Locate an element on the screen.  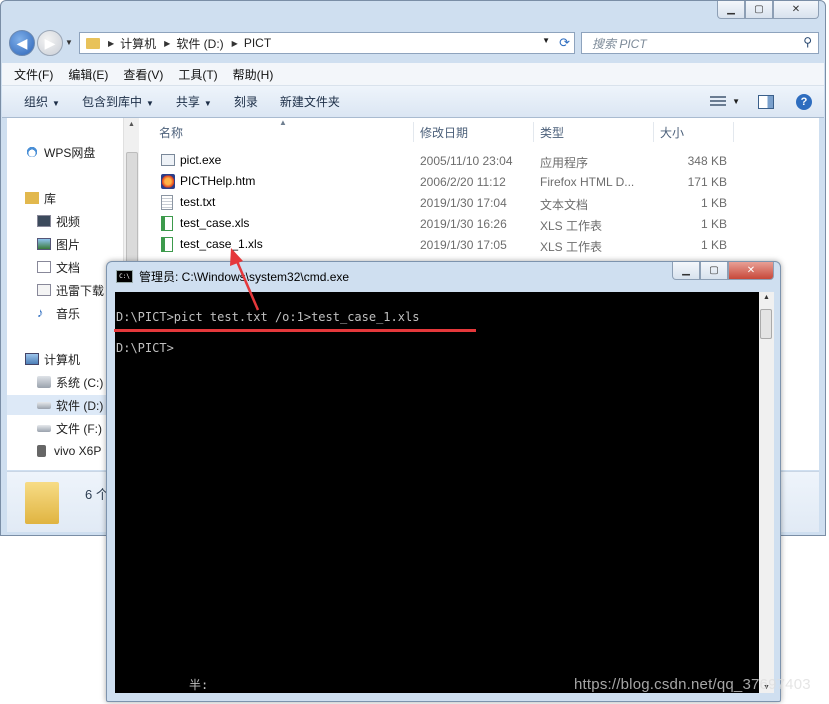
menu-help: 帮助(H) is located at coordinates (253, 74).